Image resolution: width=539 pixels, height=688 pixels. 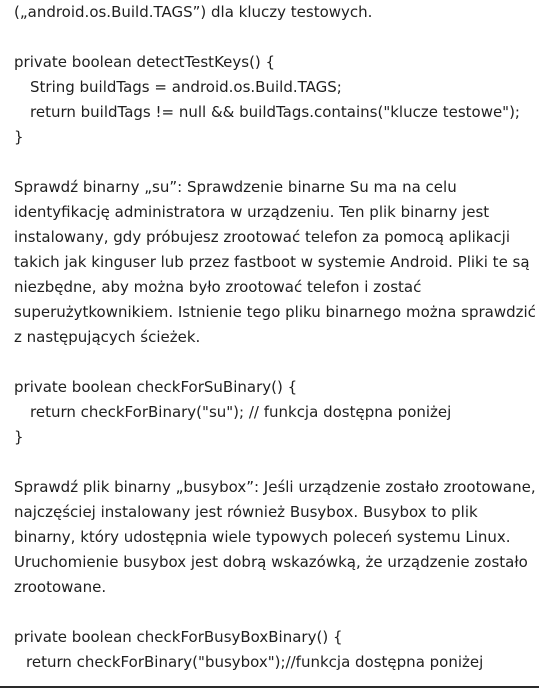 I want to click on paragraph-busybox-line-5: zrootowane., so click(x=60, y=587).